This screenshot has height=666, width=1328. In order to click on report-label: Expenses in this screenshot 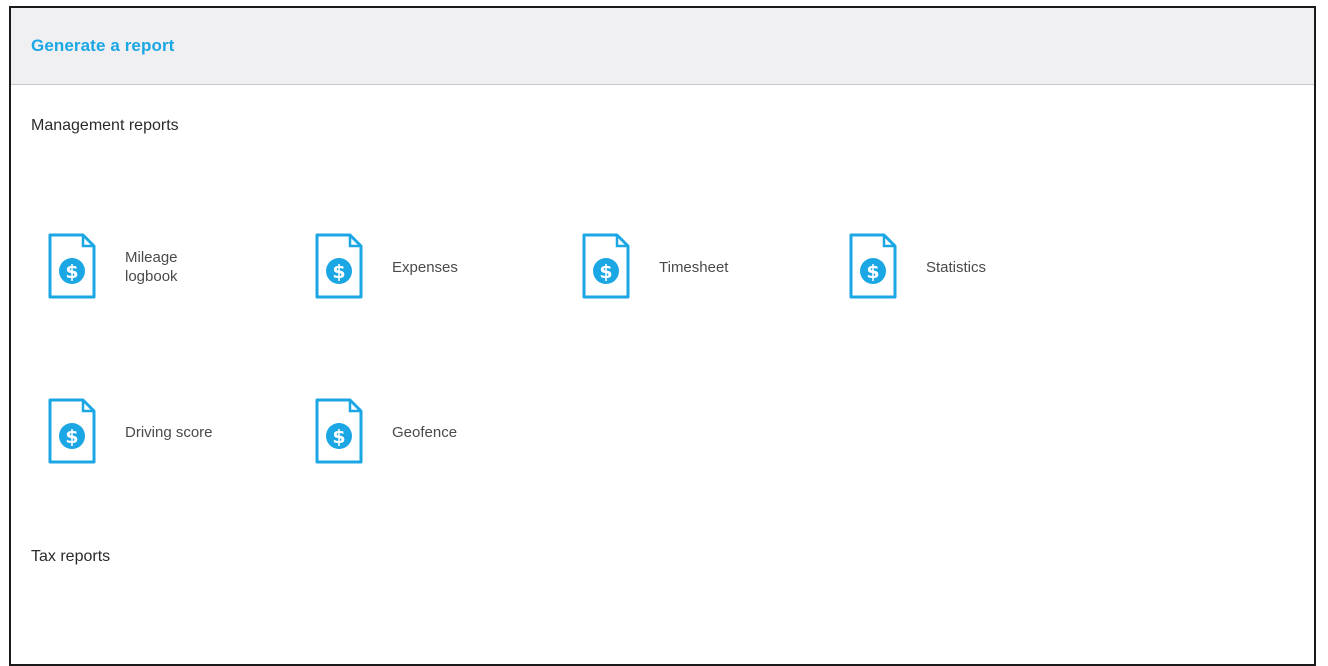, I will do `click(425, 267)`.